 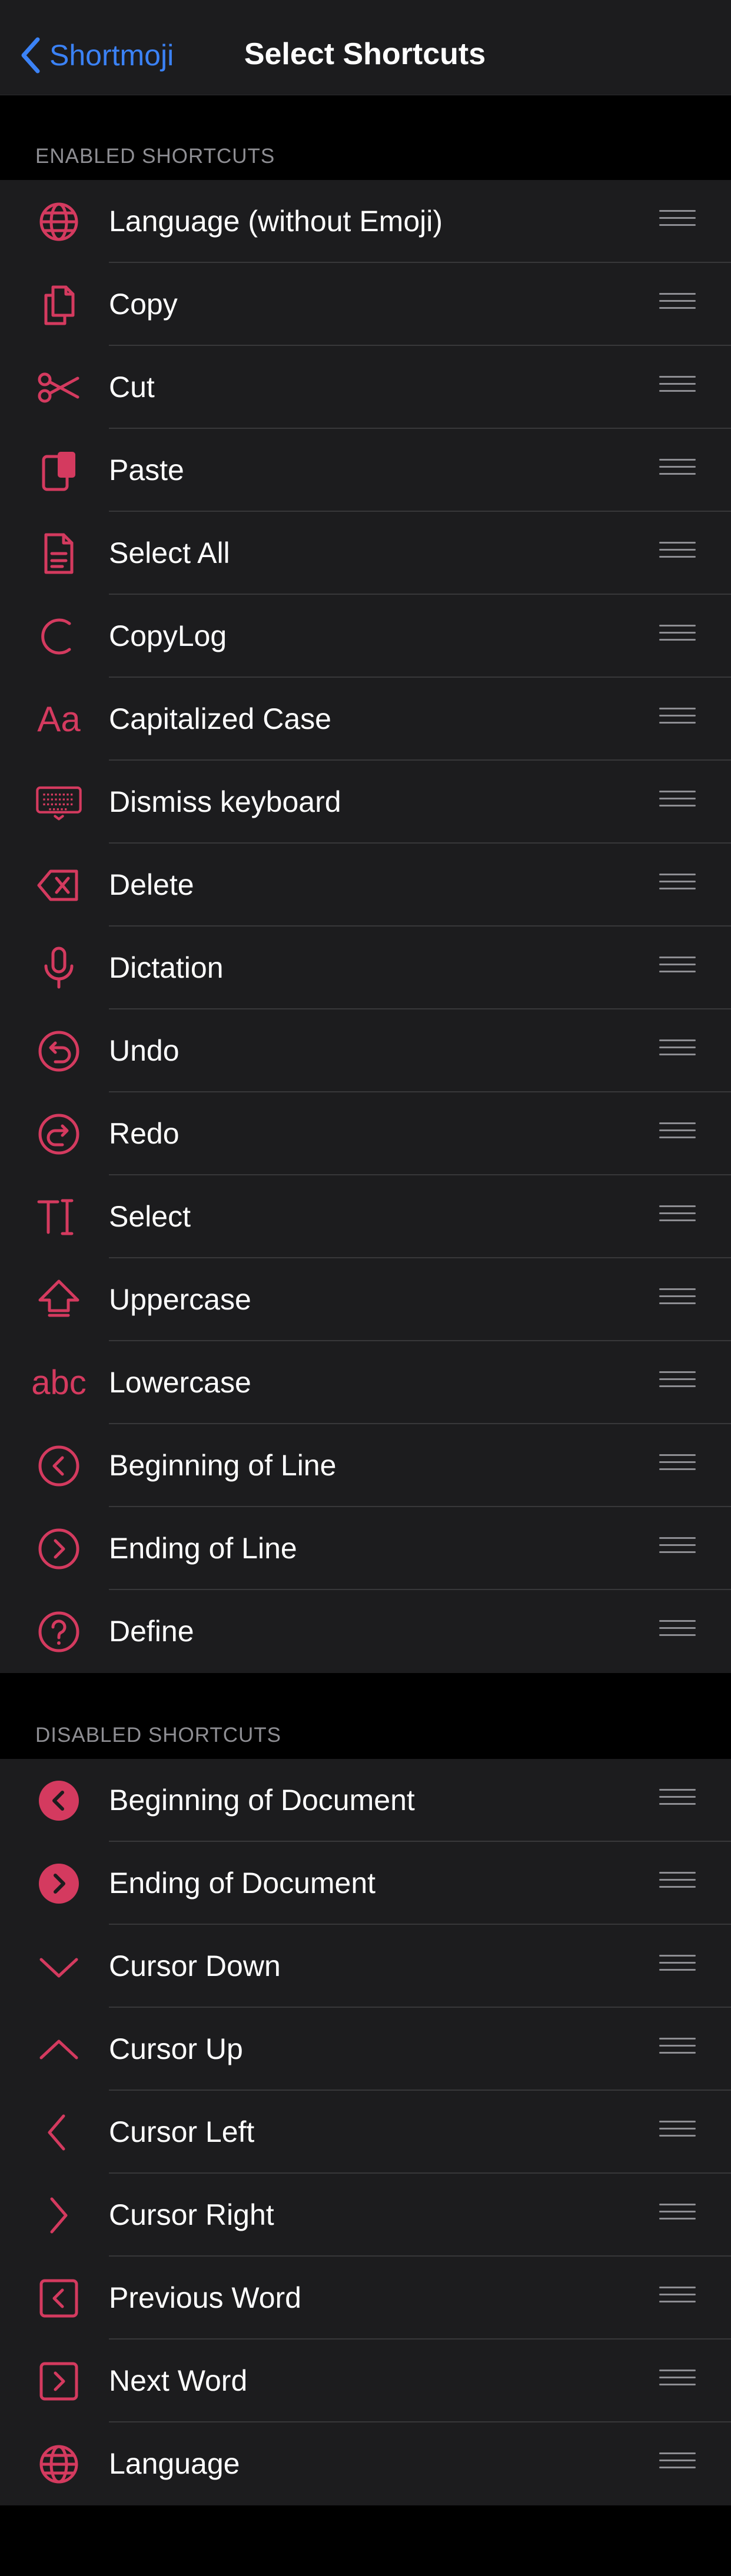 What do you see at coordinates (365, 470) in the screenshot?
I see `shortcut-row-paste: Paste` at bounding box center [365, 470].